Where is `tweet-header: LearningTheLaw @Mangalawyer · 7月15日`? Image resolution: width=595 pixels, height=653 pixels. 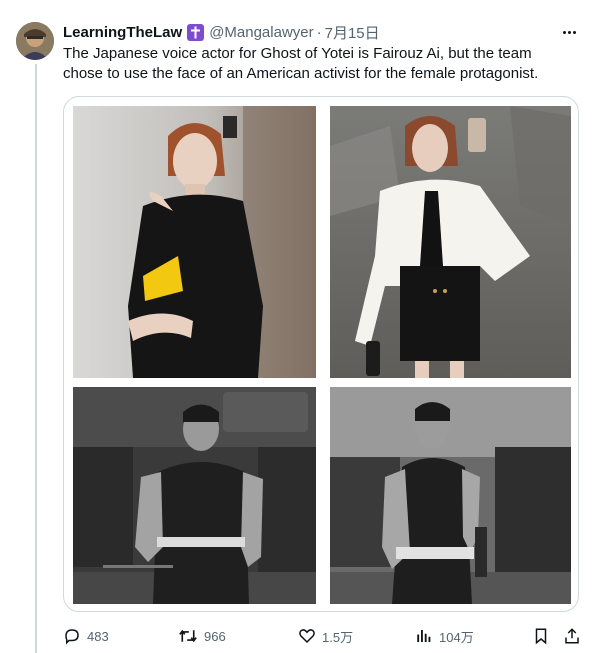 tweet-header: LearningTheLaw @Mangalawyer · 7月15日 is located at coordinates (319, 32).